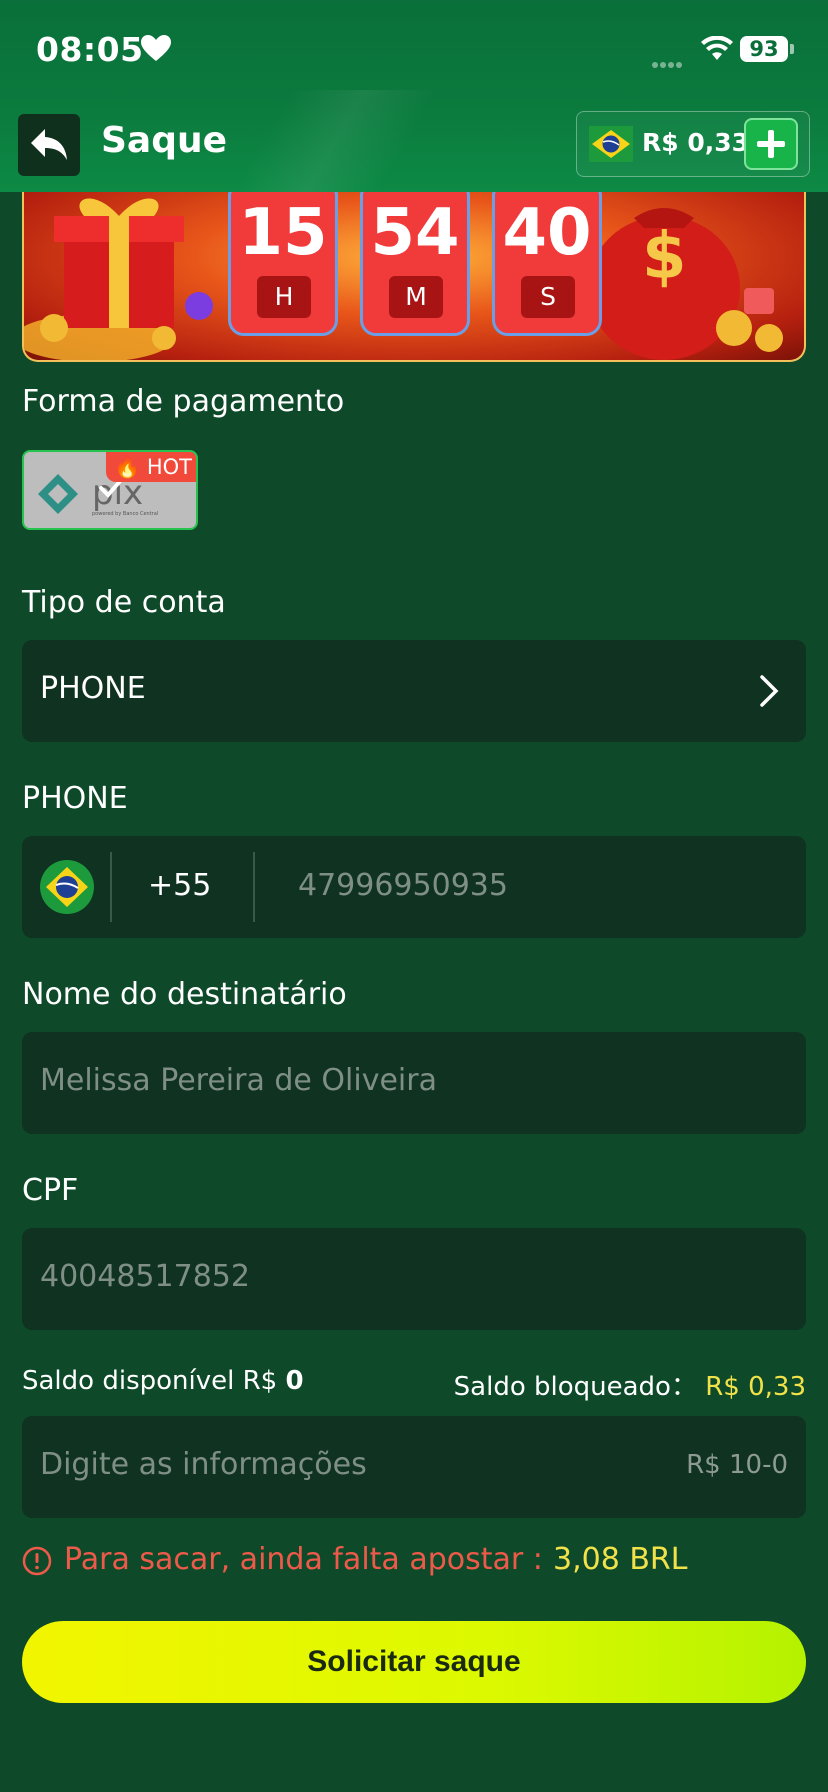 This screenshot has height=1792, width=828. I want to click on phone-number-input: 47996950935, so click(403, 885).